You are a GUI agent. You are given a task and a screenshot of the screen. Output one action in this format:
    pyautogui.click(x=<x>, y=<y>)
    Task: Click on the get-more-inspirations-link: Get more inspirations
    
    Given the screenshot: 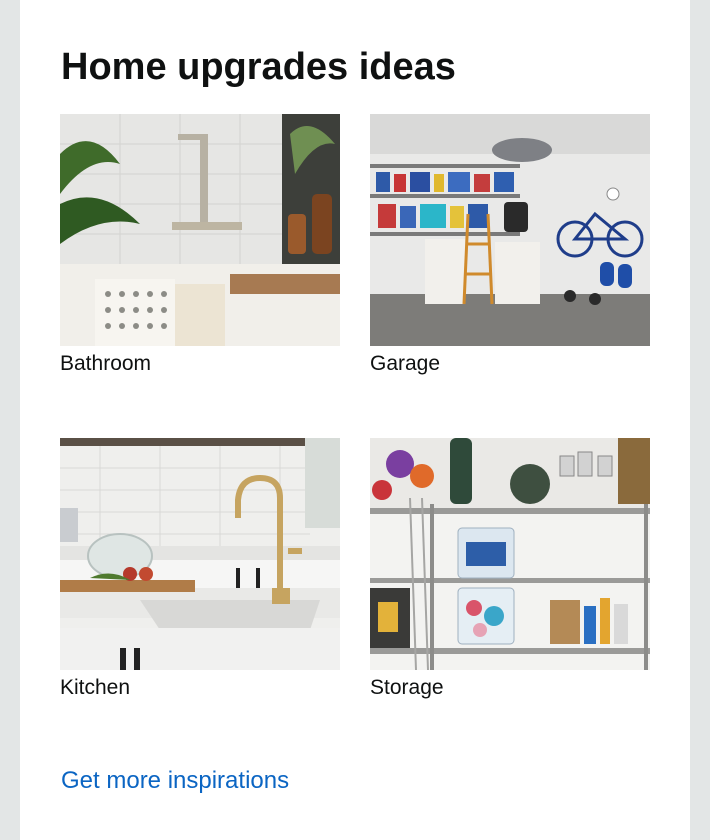 What is the action you would take?
    pyautogui.click(x=175, y=781)
    